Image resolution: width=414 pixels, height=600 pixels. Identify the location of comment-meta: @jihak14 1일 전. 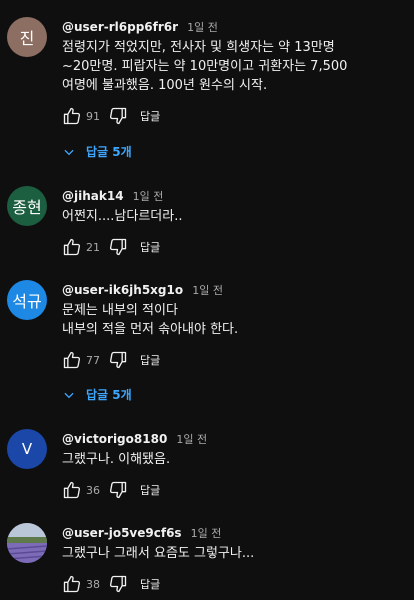
(234, 195).